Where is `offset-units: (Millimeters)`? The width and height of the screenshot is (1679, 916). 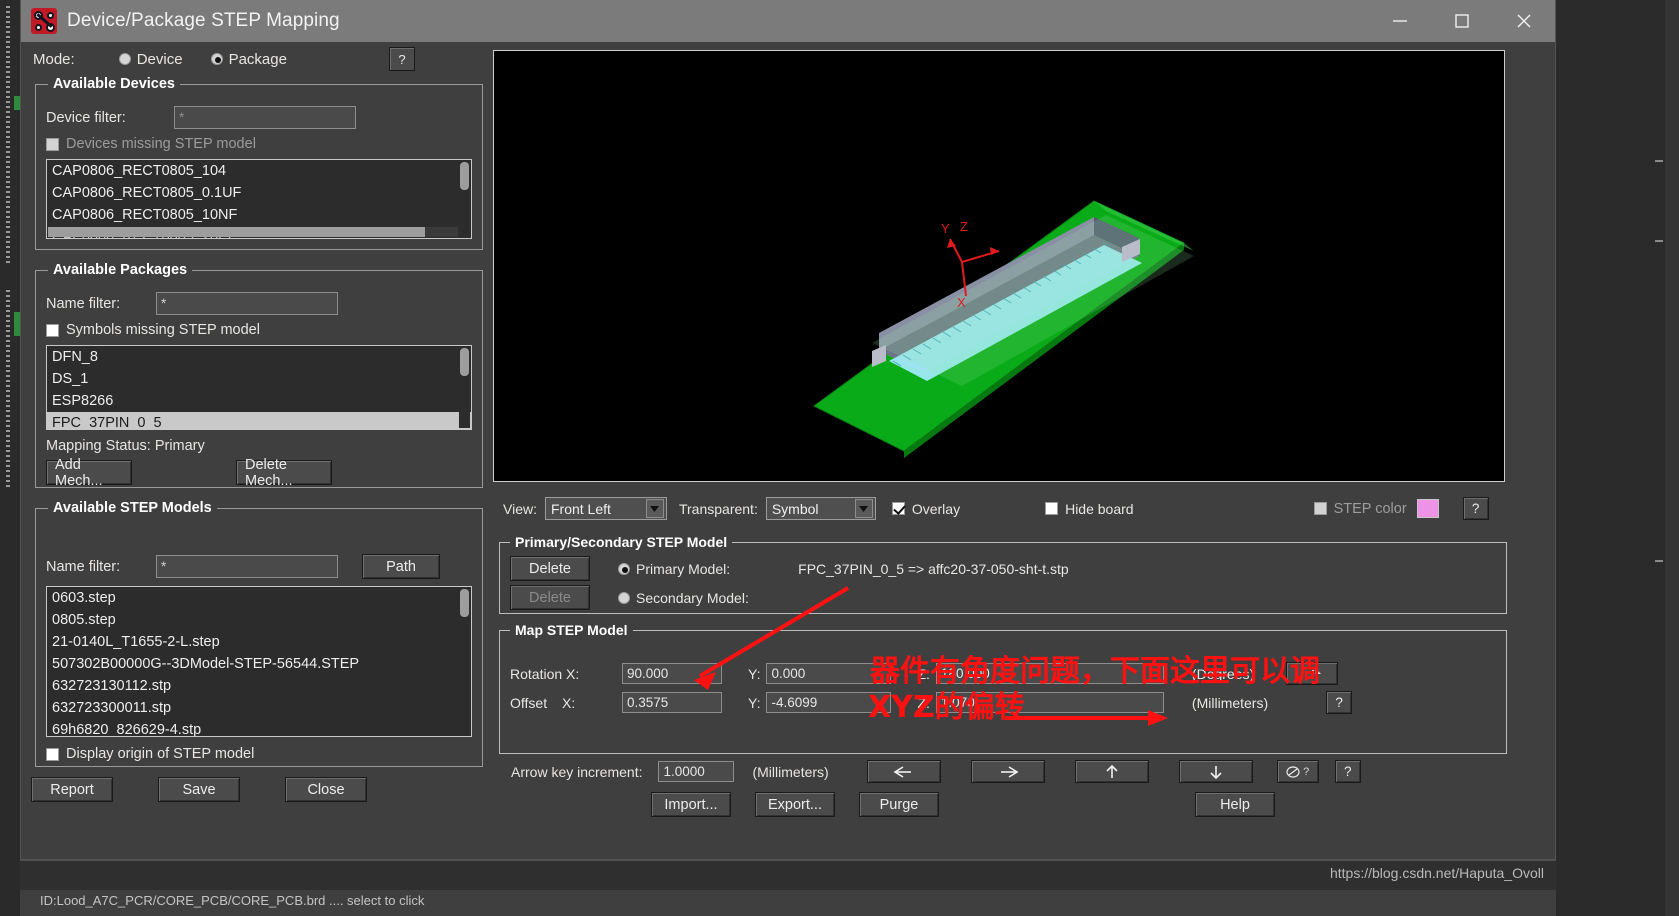
offset-units: (Millimeters) is located at coordinates (1230, 702).